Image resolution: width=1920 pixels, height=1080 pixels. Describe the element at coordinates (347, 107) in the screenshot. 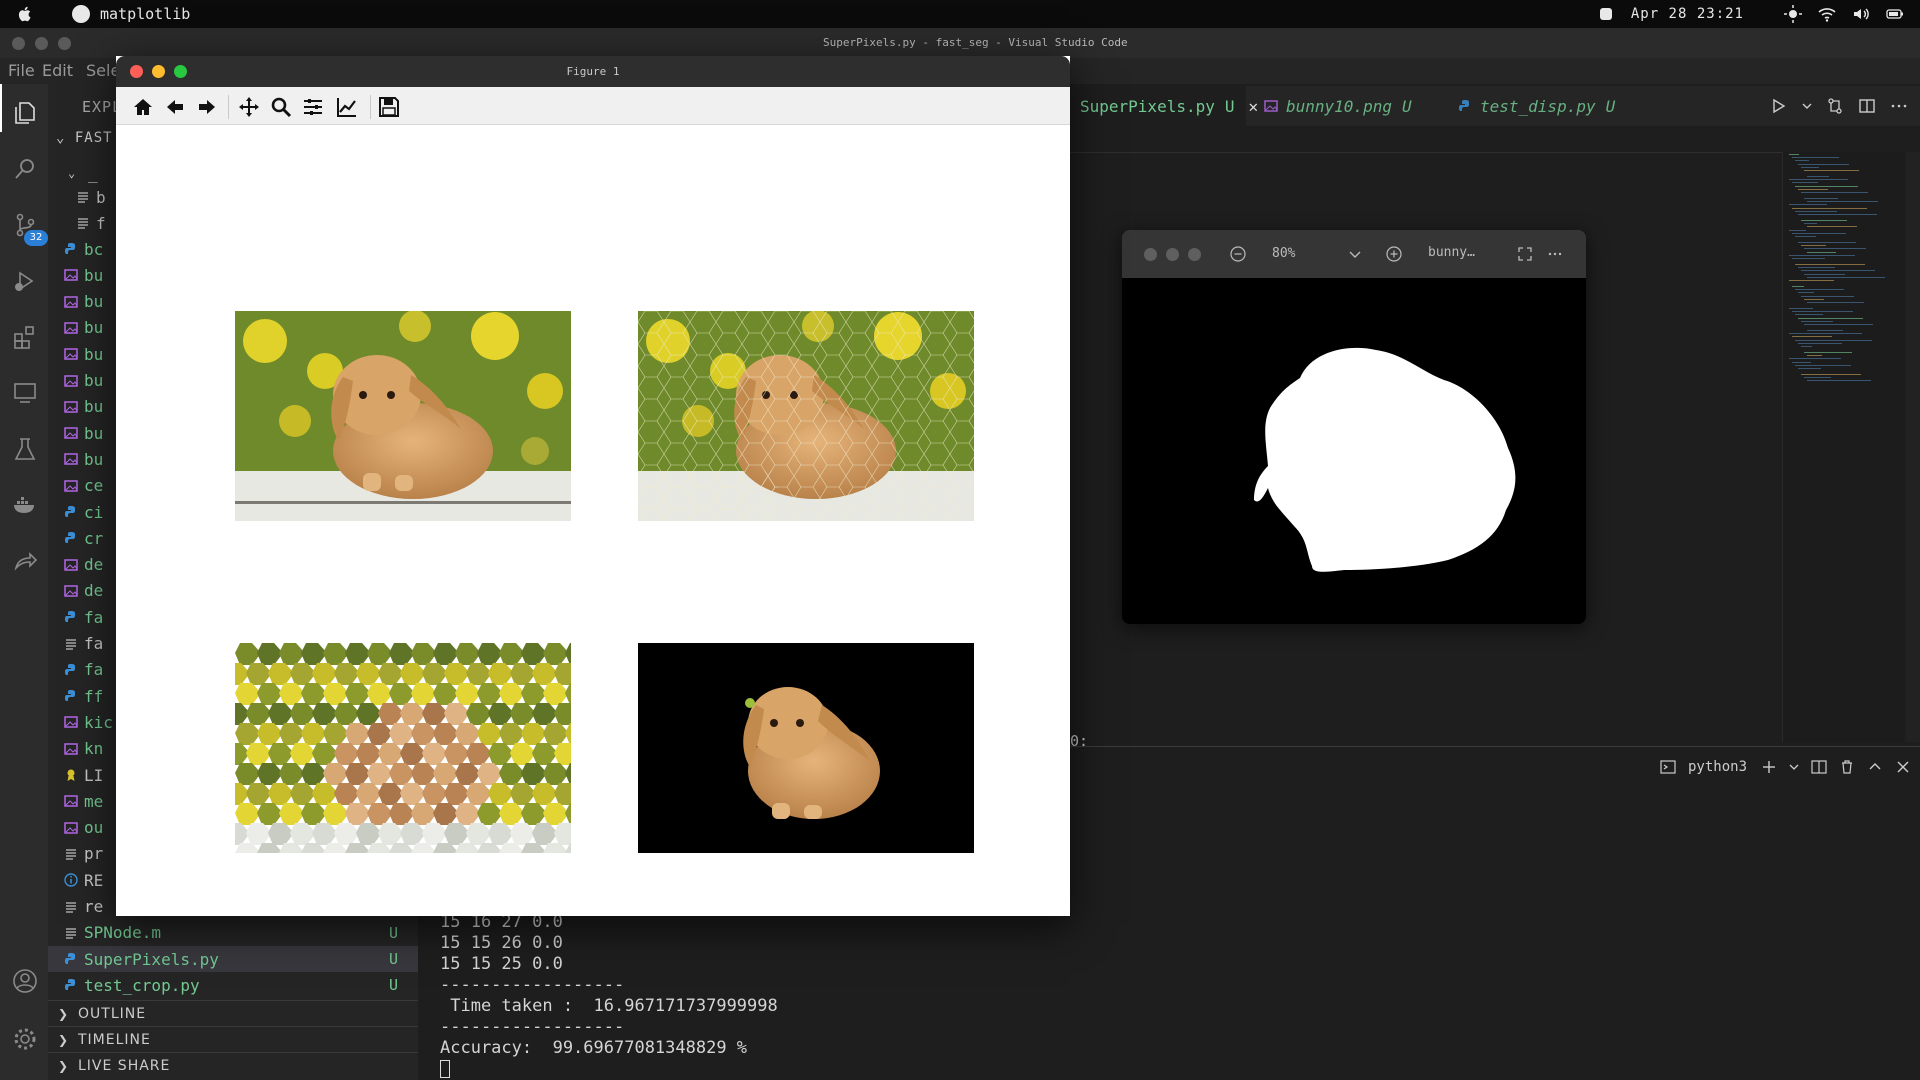

I see `edit-axis-icon` at that location.